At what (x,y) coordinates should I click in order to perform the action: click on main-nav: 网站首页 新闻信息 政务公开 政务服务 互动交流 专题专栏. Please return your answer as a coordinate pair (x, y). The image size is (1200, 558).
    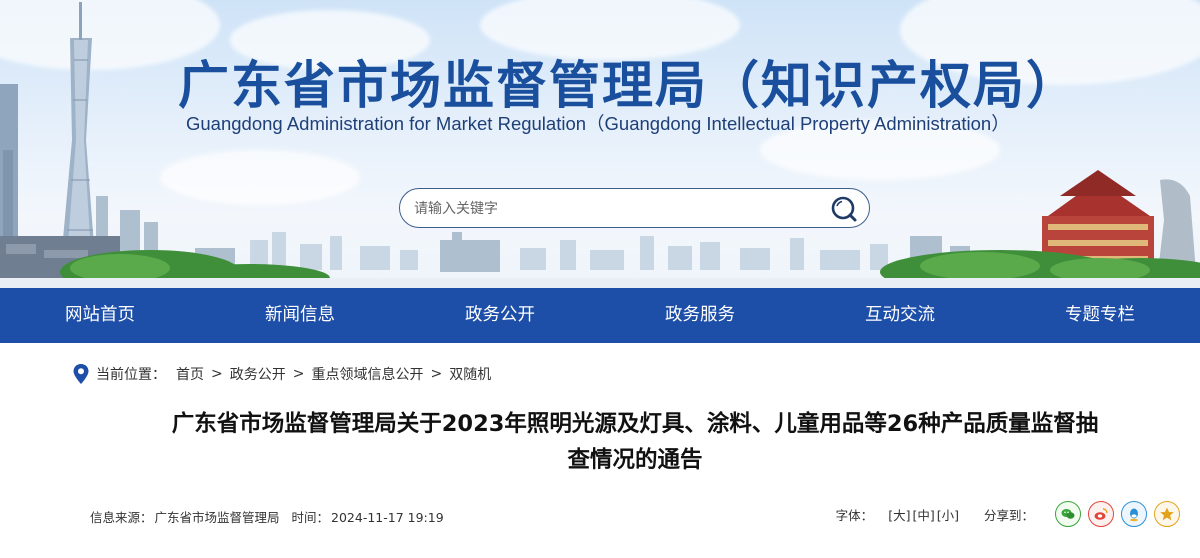
    Looking at the image, I should click on (600, 315).